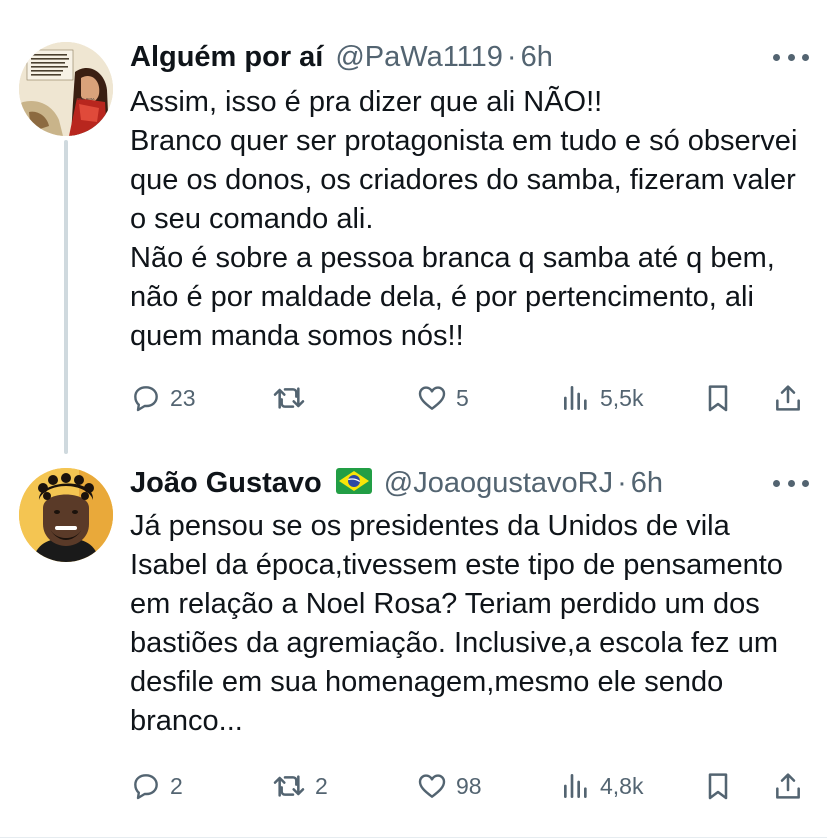 The width and height of the screenshot is (827, 838). I want to click on comic-avatar-icon: NOEL ROSA, so click(66, 89).